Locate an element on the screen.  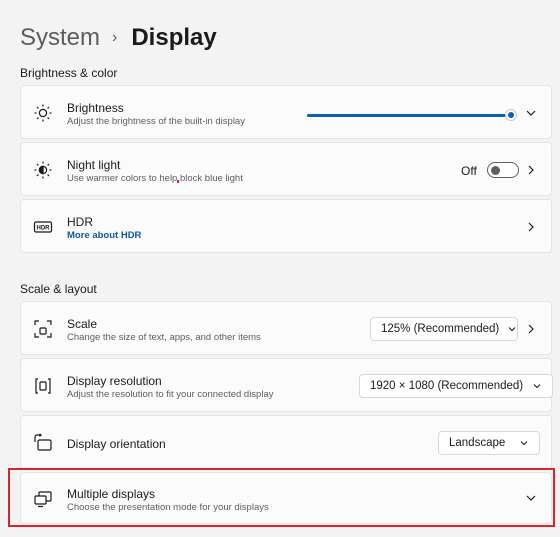
resolution-dropdown-value: 1920 × 1080 (Recommended) is located at coordinates (447, 386).